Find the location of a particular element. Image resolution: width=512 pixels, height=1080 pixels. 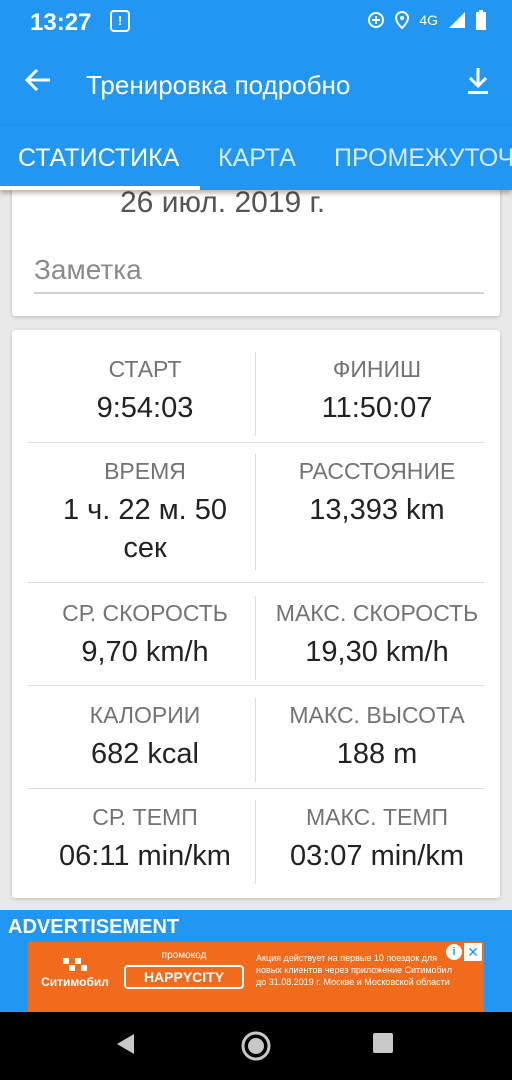

stat-value: 11:50:07 is located at coordinates (377, 408).